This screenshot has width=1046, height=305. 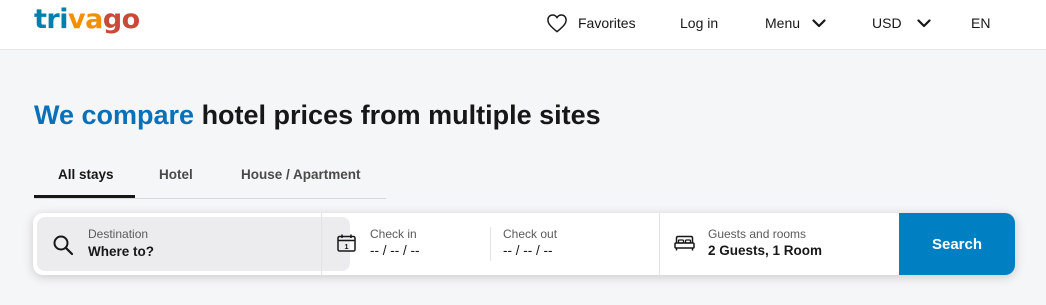 I want to click on search-icon, so click(x=63, y=245).